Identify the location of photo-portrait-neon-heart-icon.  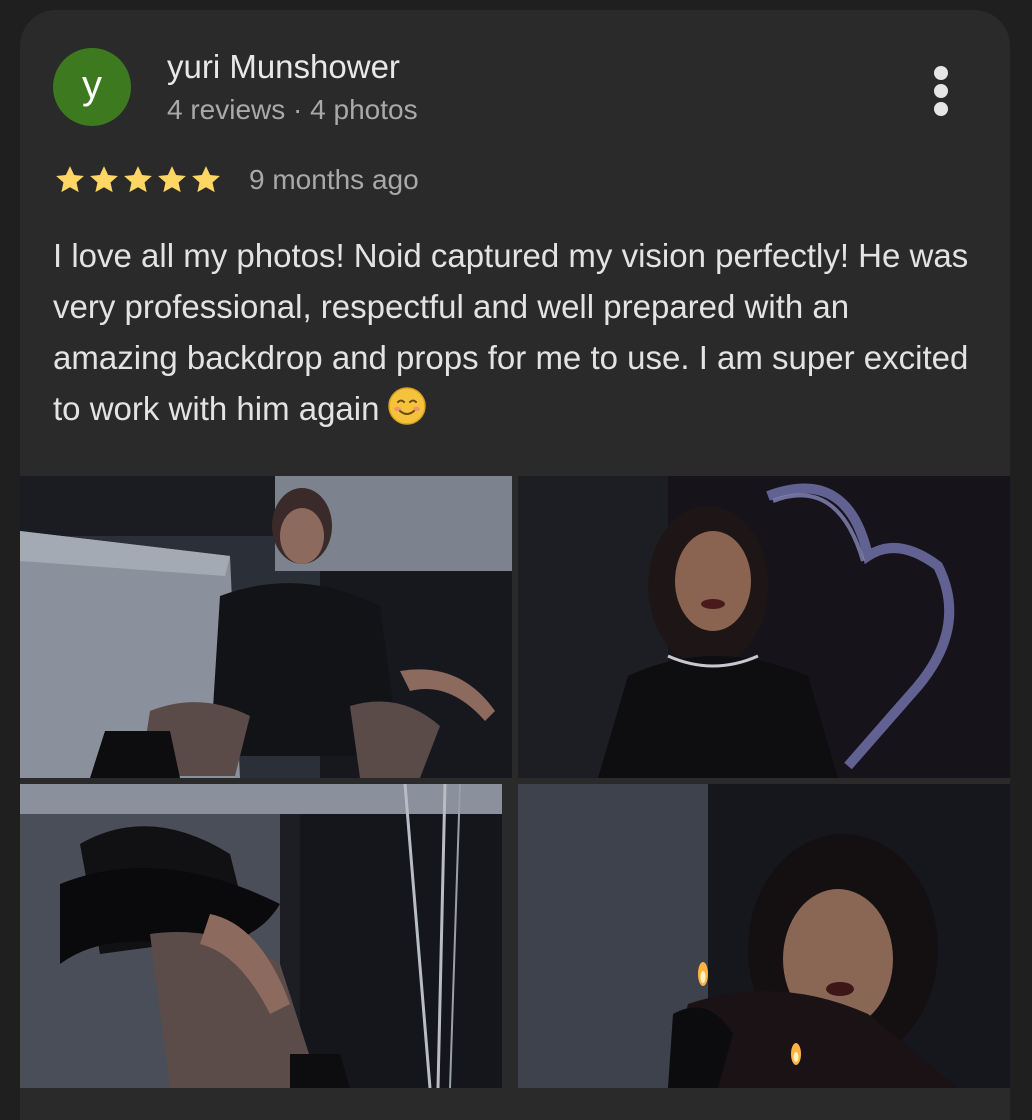
(764, 627).